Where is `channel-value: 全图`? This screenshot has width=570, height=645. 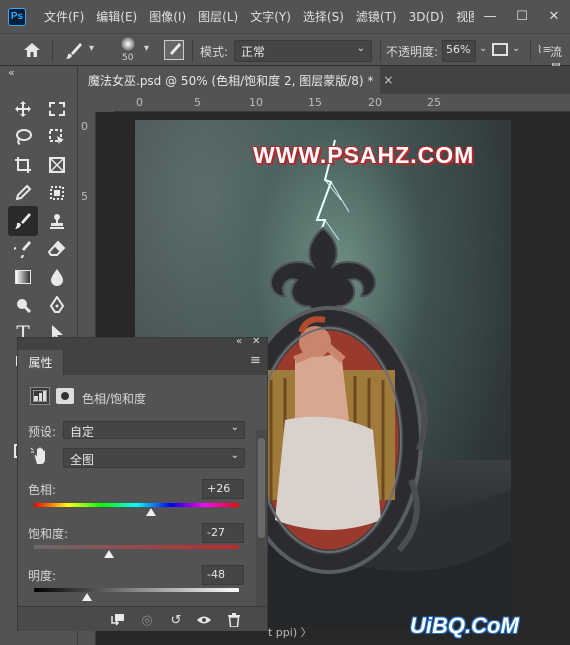
channel-value: 全图 is located at coordinates (82, 460).